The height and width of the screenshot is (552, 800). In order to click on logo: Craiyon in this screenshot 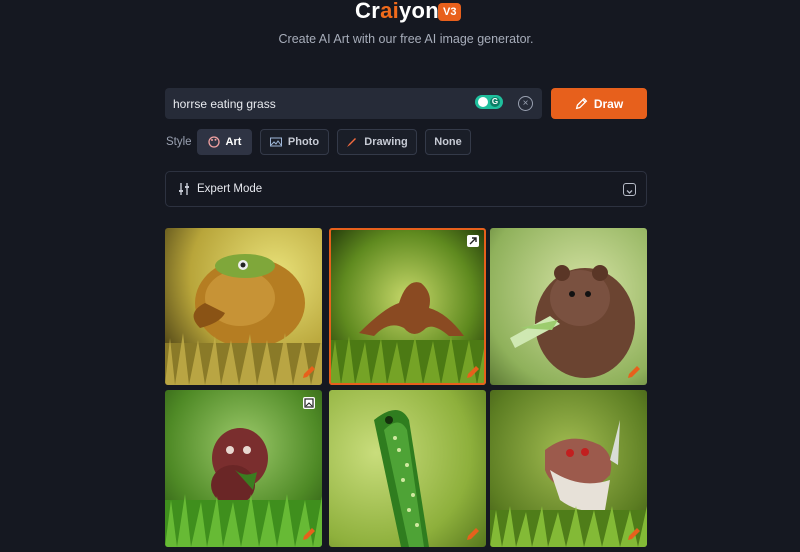, I will do `click(397, 12)`.